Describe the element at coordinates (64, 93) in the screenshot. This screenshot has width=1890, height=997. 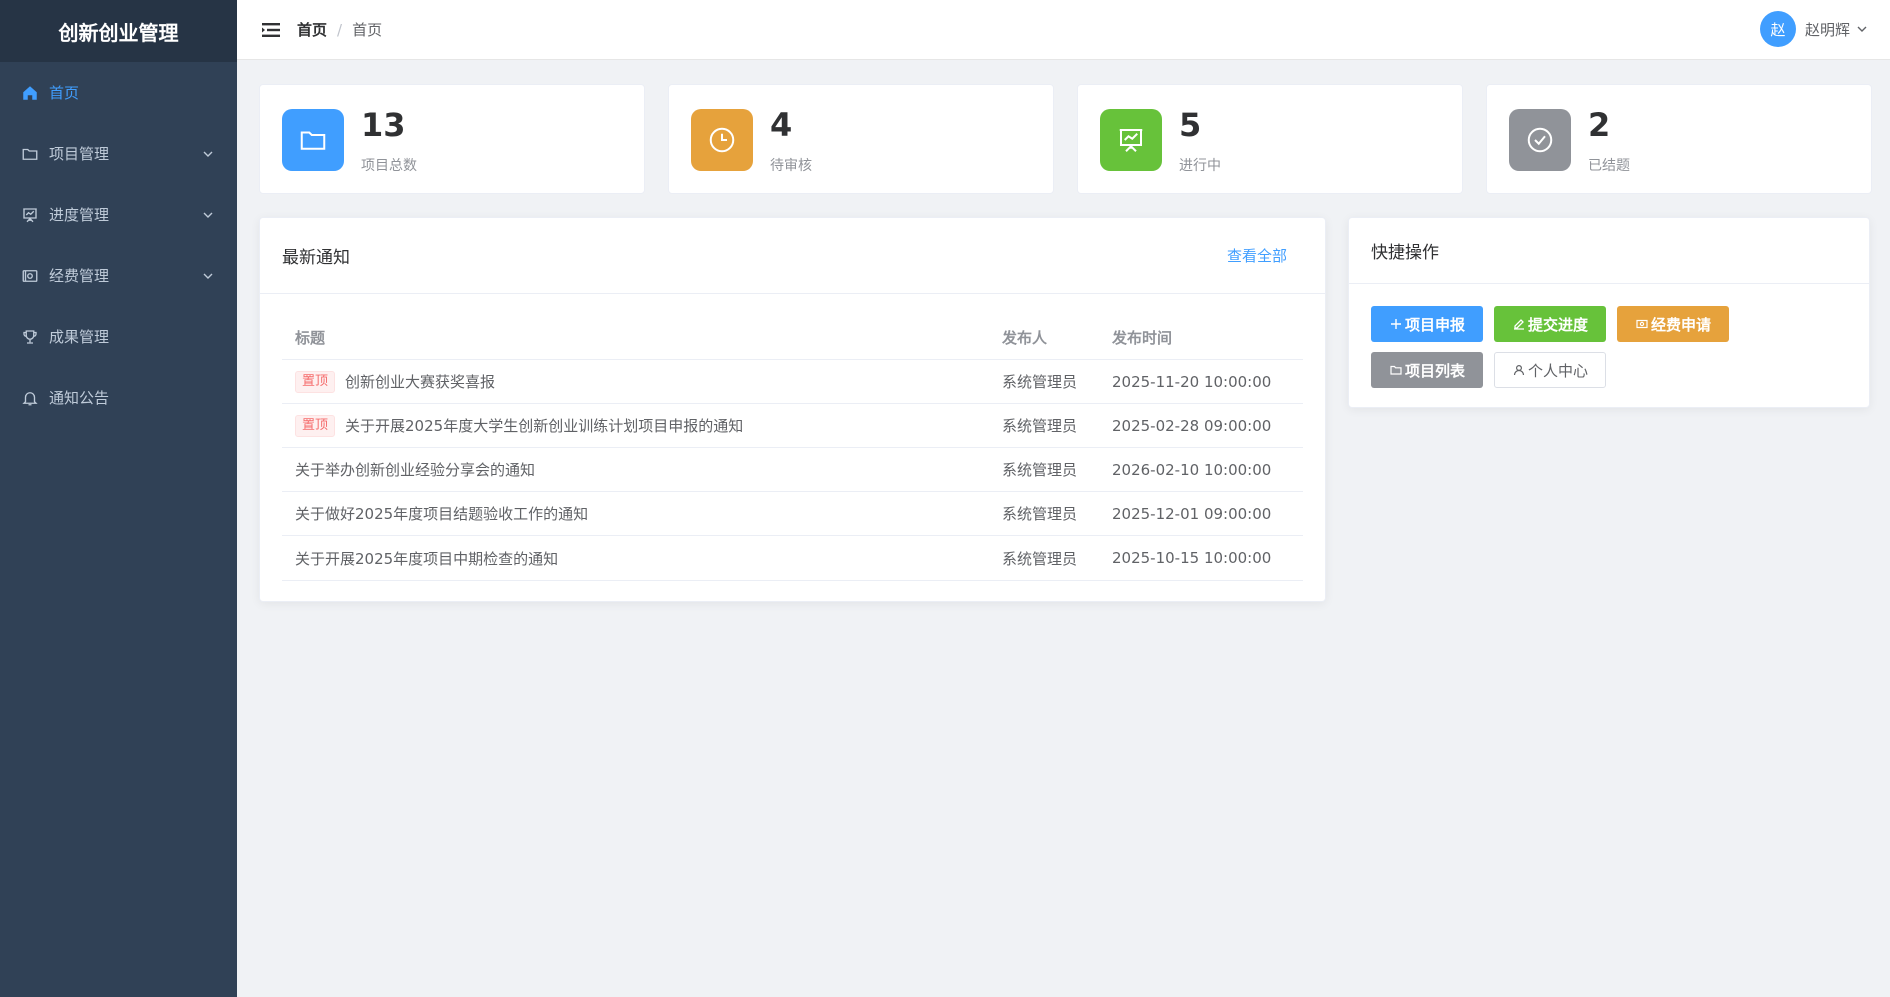
I see `sidebar-item-label: 首页` at that location.